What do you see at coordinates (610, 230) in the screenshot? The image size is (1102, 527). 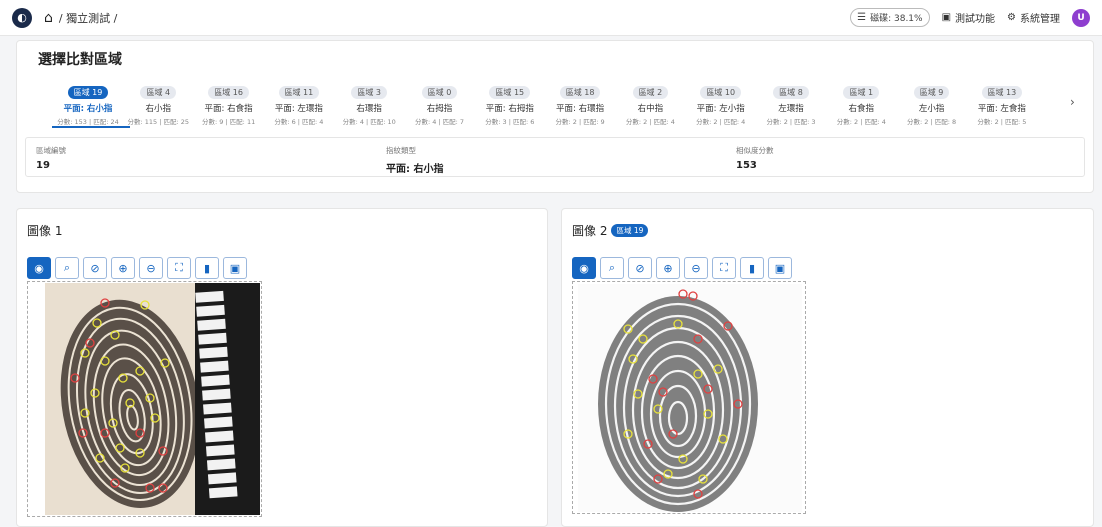 I see `image-2-title: 圖像 2 區域 19` at bounding box center [610, 230].